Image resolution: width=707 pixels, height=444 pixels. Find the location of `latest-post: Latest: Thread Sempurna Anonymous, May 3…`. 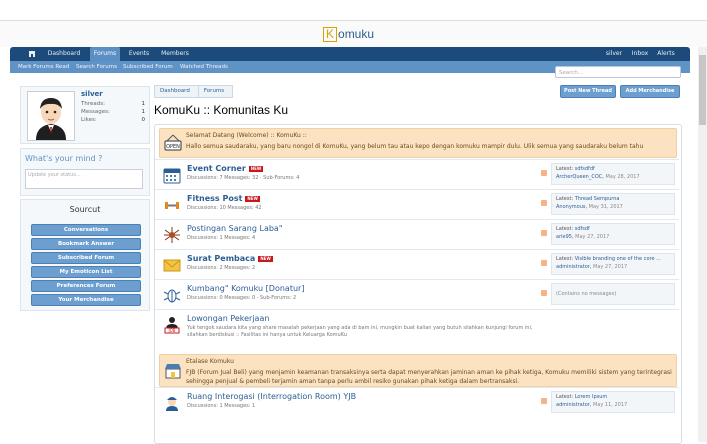

latest-post: Latest: Thread Sempurna Anonymous, May 3… is located at coordinates (613, 204).